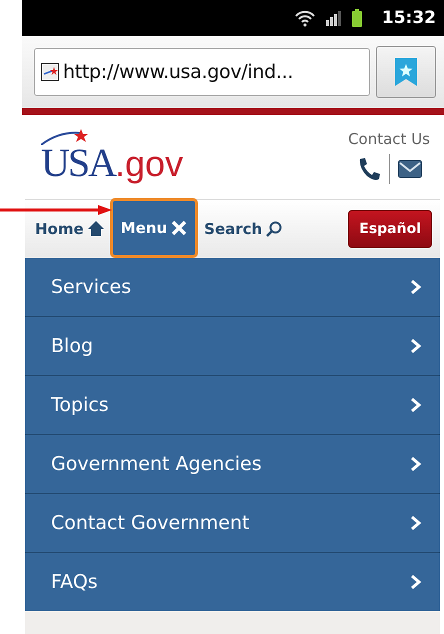  What do you see at coordinates (243, 229) in the screenshot?
I see `nav-tab: Search` at bounding box center [243, 229].